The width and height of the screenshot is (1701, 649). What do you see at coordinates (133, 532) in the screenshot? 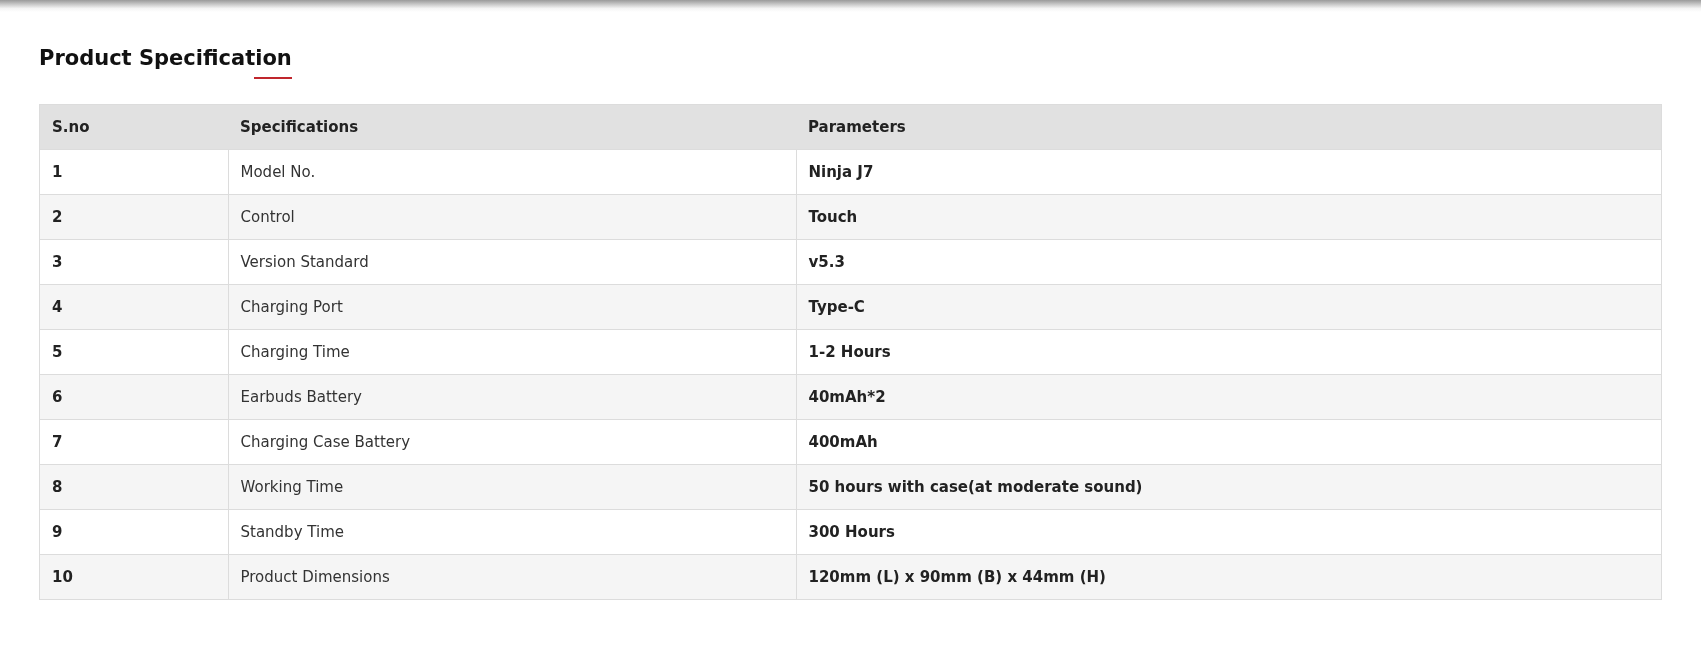
I see `table-cell: 9` at bounding box center [133, 532].